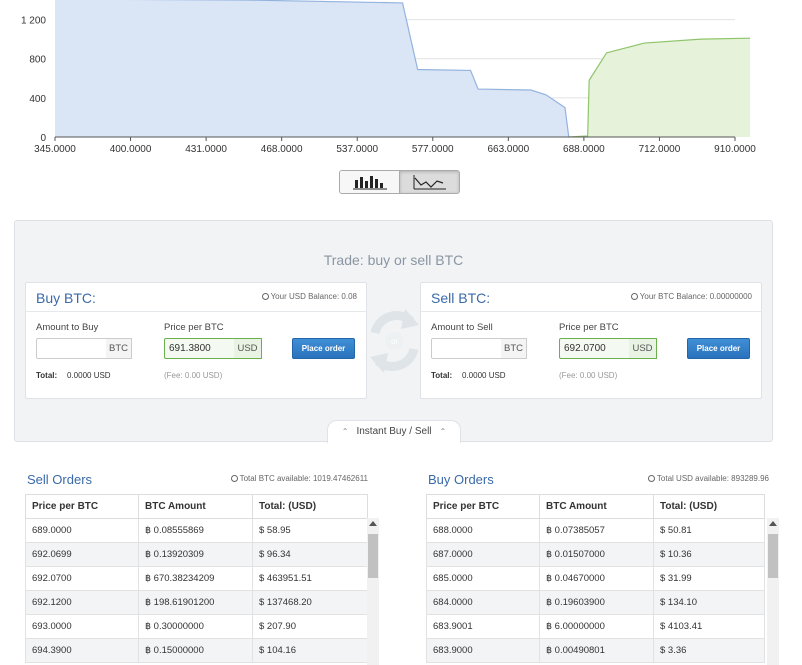  I want to click on amount-to-sell-input, so click(466, 348).